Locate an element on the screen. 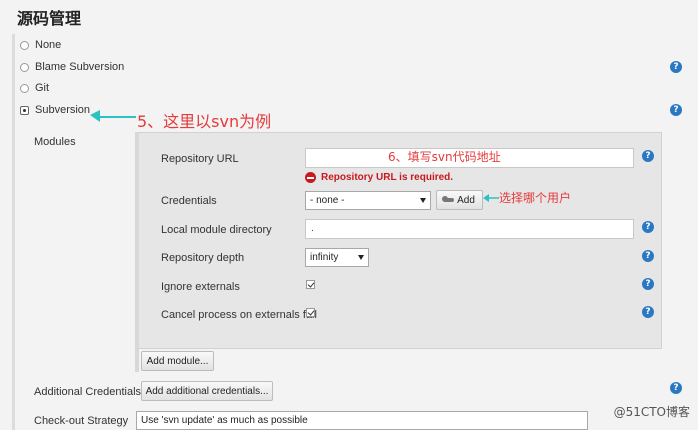 The image size is (698, 430). scm-option-none: None is located at coordinates (40, 45).